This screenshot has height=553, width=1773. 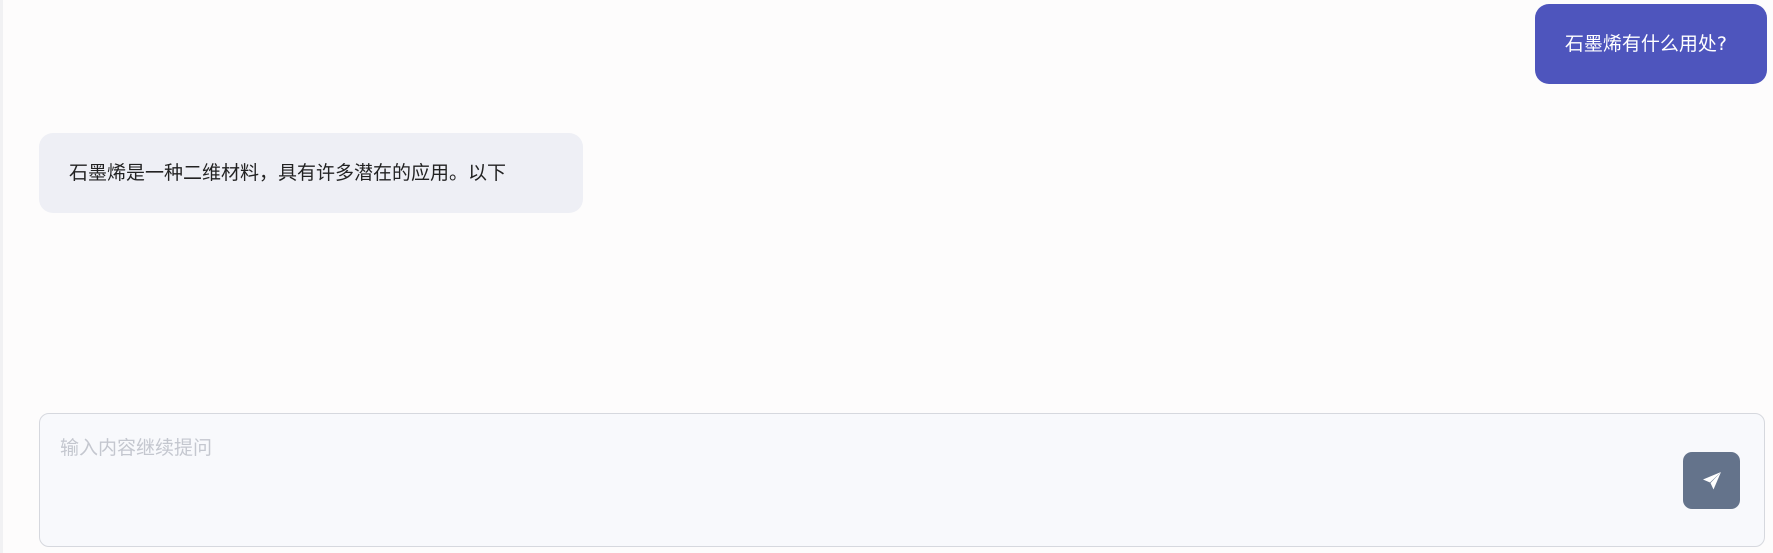 I want to click on message-input, so click(x=850, y=479).